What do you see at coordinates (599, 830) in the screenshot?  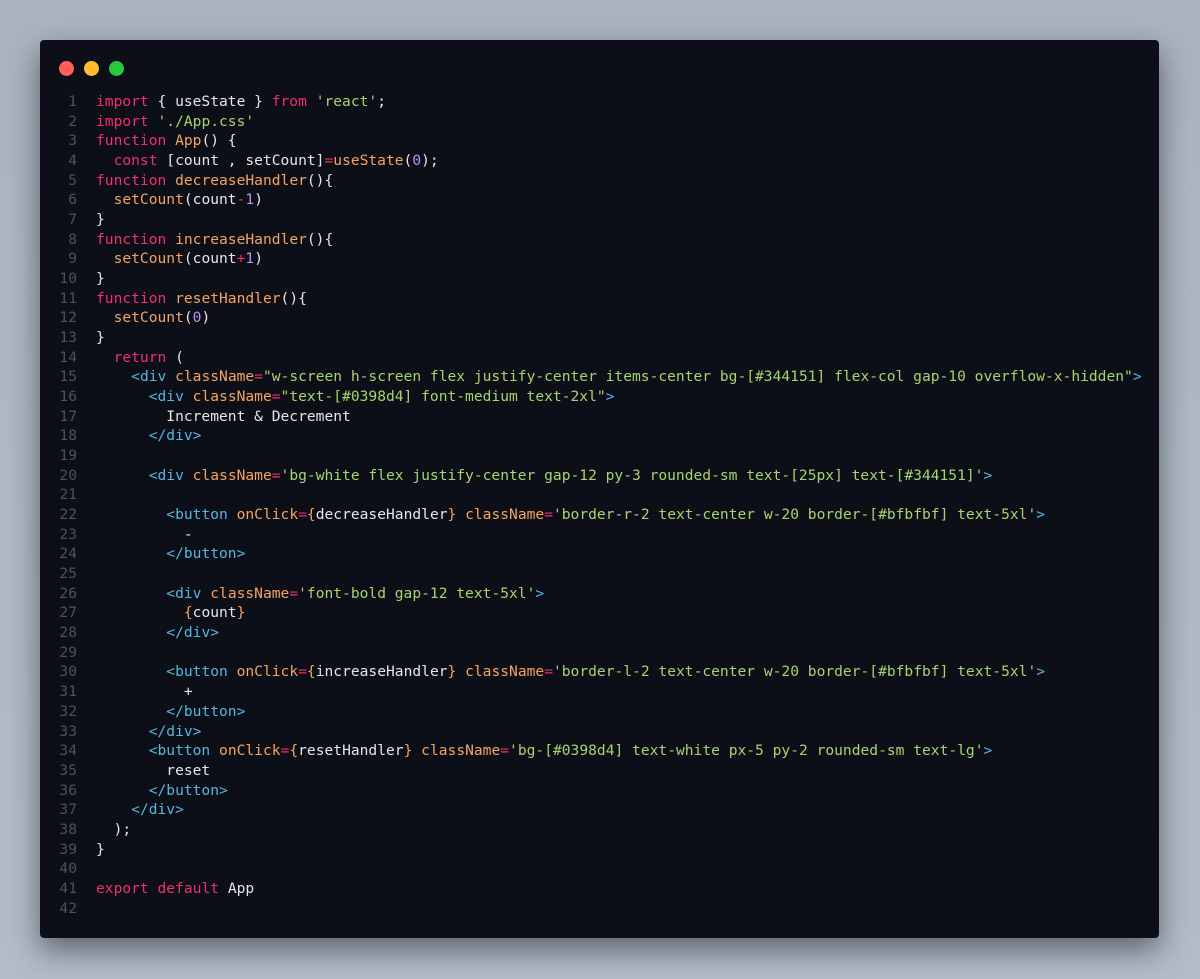 I see `code-line: 38 );` at bounding box center [599, 830].